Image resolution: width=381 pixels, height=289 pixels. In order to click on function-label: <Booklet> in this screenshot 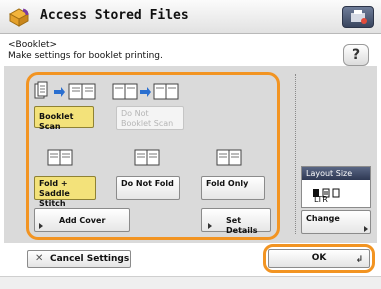, I will do `click(33, 45)`.